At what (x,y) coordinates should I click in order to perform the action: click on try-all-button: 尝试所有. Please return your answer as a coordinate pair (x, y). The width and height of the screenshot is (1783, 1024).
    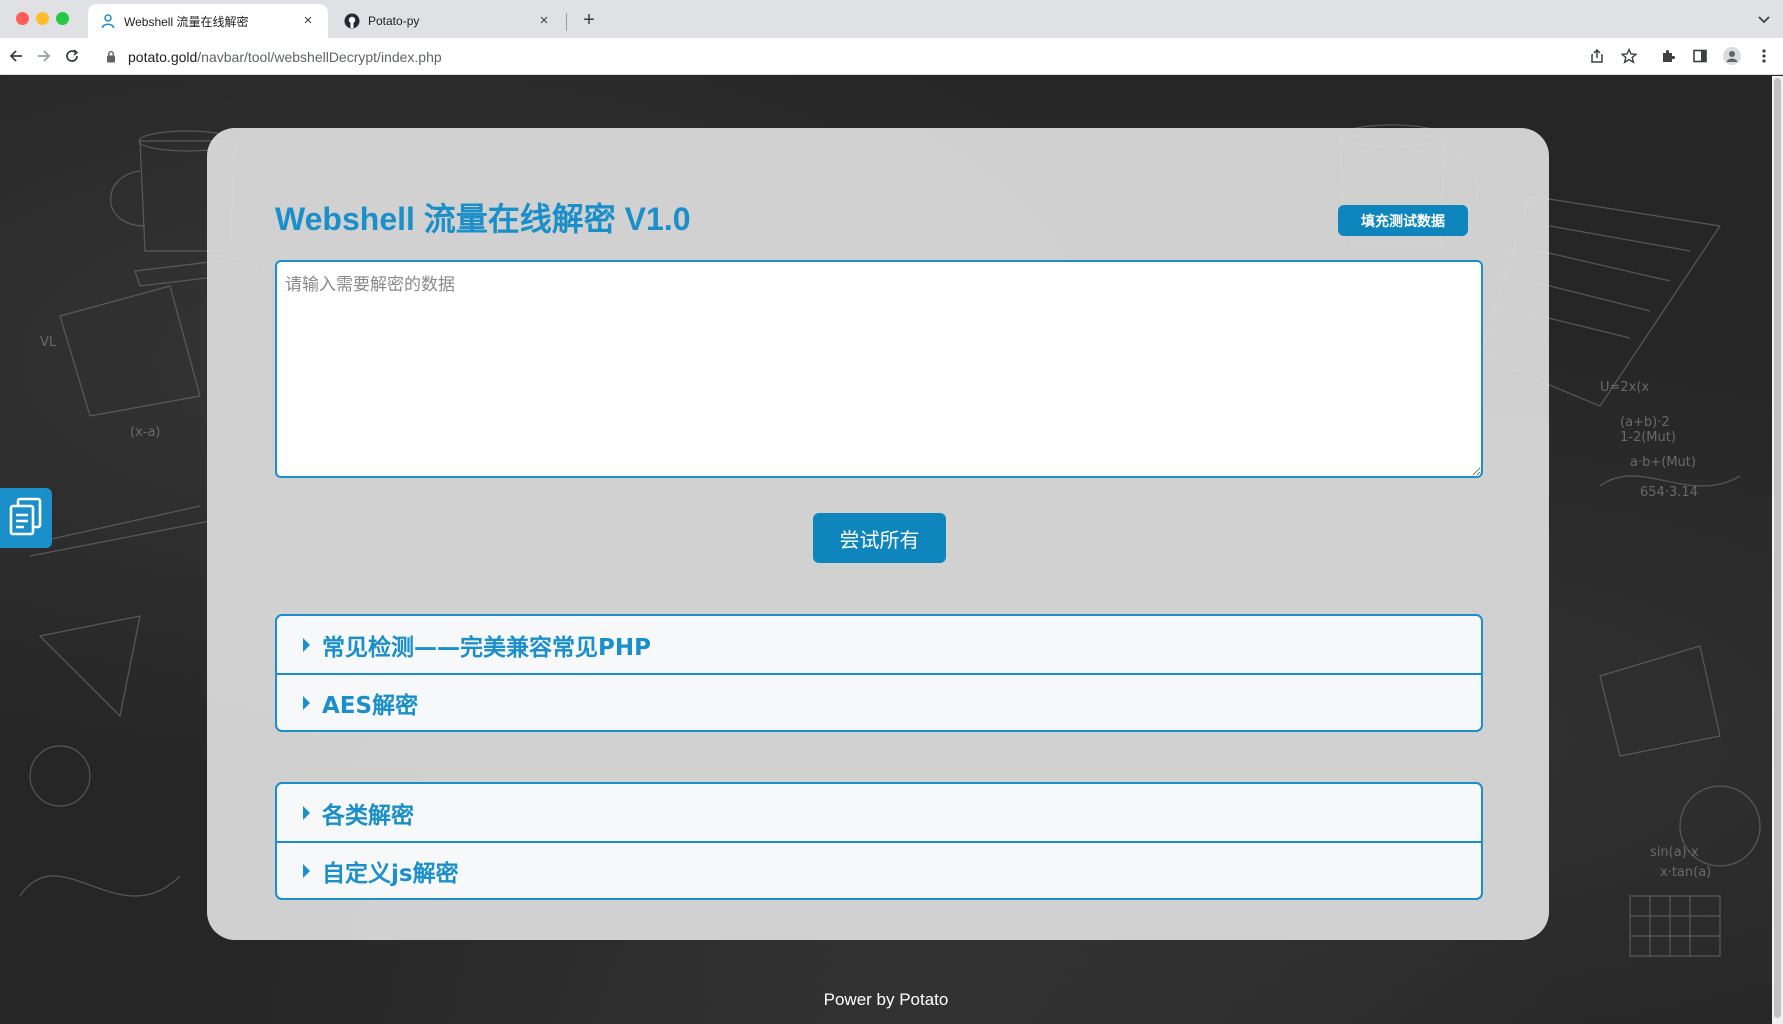
    Looking at the image, I should click on (879, 538).